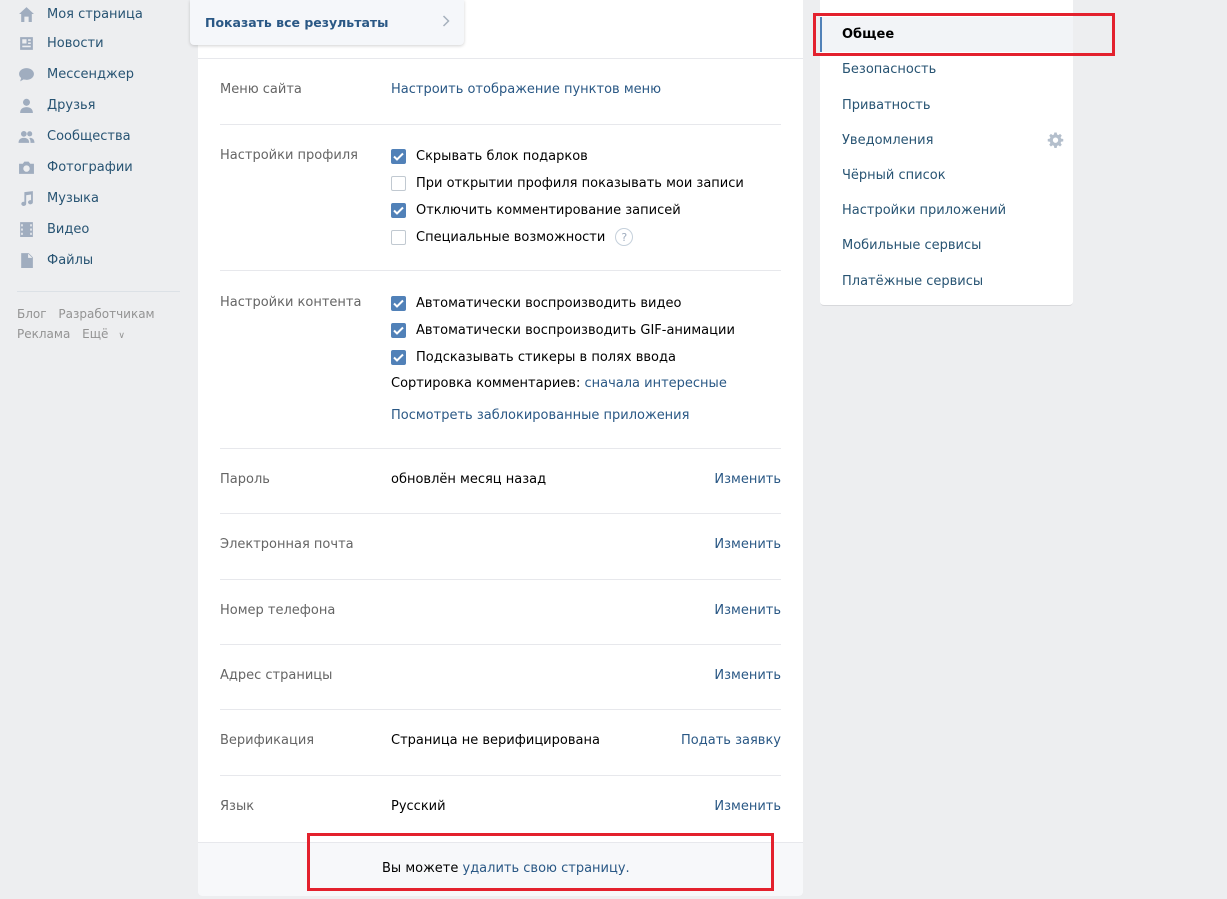 The height and width of the screenshot is (899, 1227). Describe the element at coordinates (237, 806) in the screenshot. I see `row-label: Язык` at that location.